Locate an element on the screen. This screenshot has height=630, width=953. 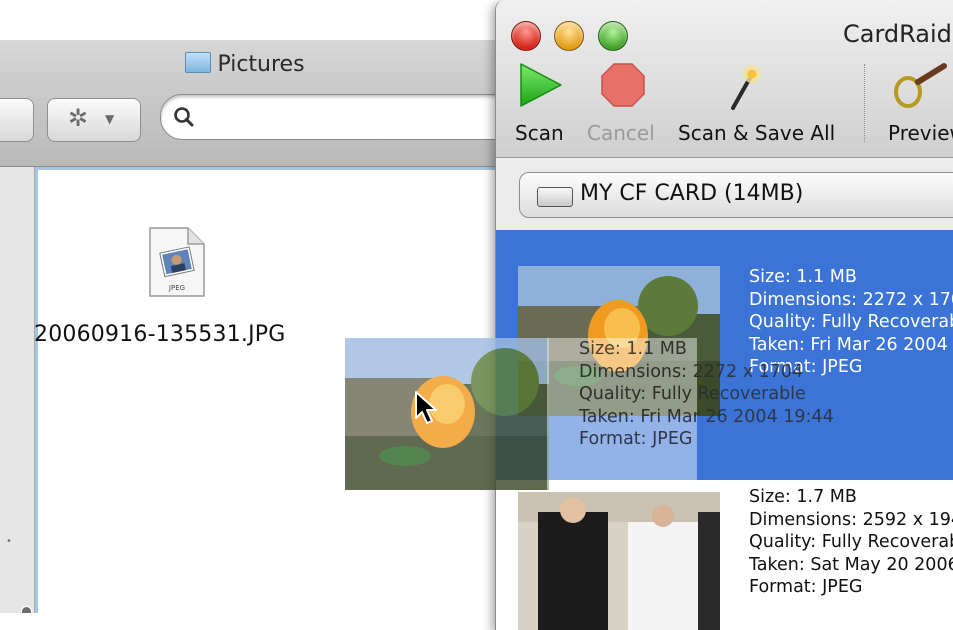
chevron-down-icon: ▼ is located at coordinates (110, 119).